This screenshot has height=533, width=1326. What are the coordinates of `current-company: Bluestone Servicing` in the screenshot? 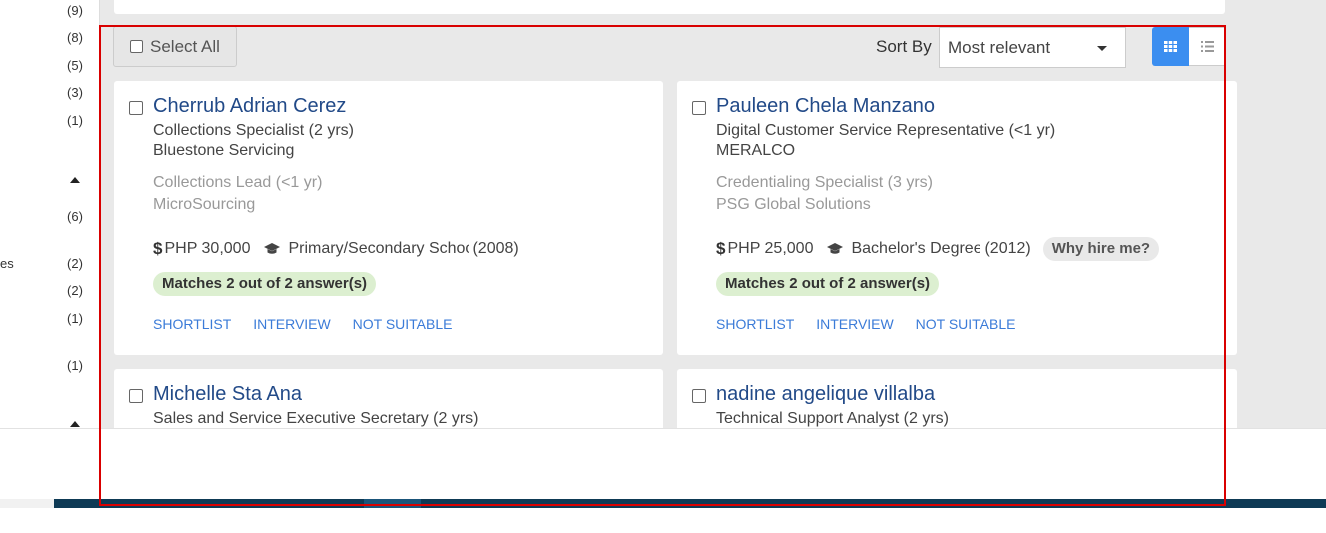 It's located at (224, 150).